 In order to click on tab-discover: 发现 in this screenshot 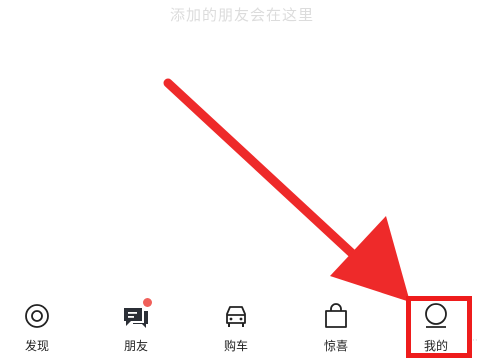, I will do `click(37, 325)`.